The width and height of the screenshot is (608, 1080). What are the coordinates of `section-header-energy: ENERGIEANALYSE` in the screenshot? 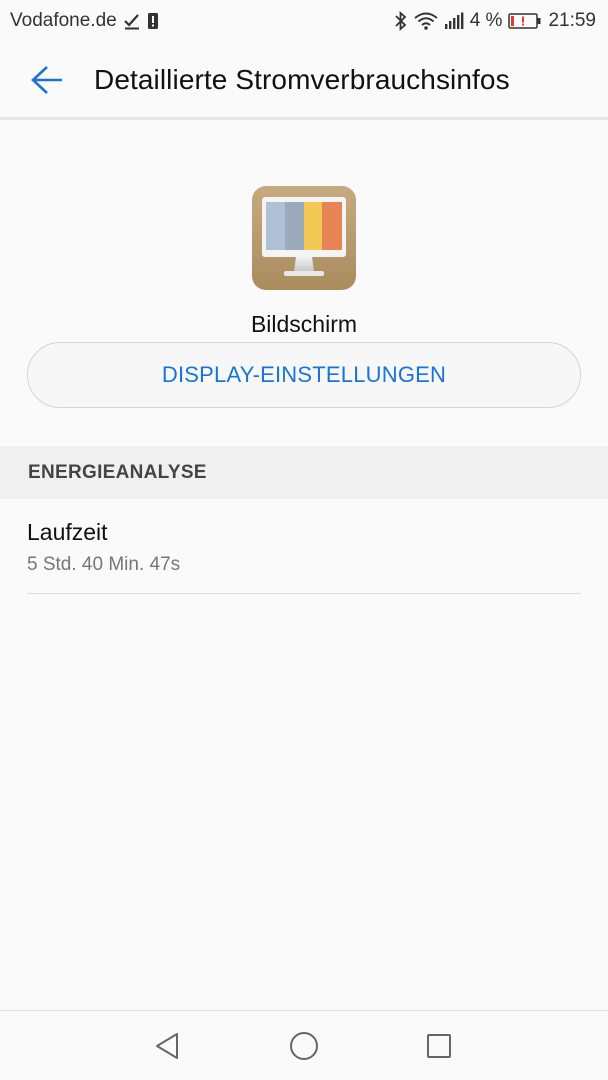 It's located at (304, 472).